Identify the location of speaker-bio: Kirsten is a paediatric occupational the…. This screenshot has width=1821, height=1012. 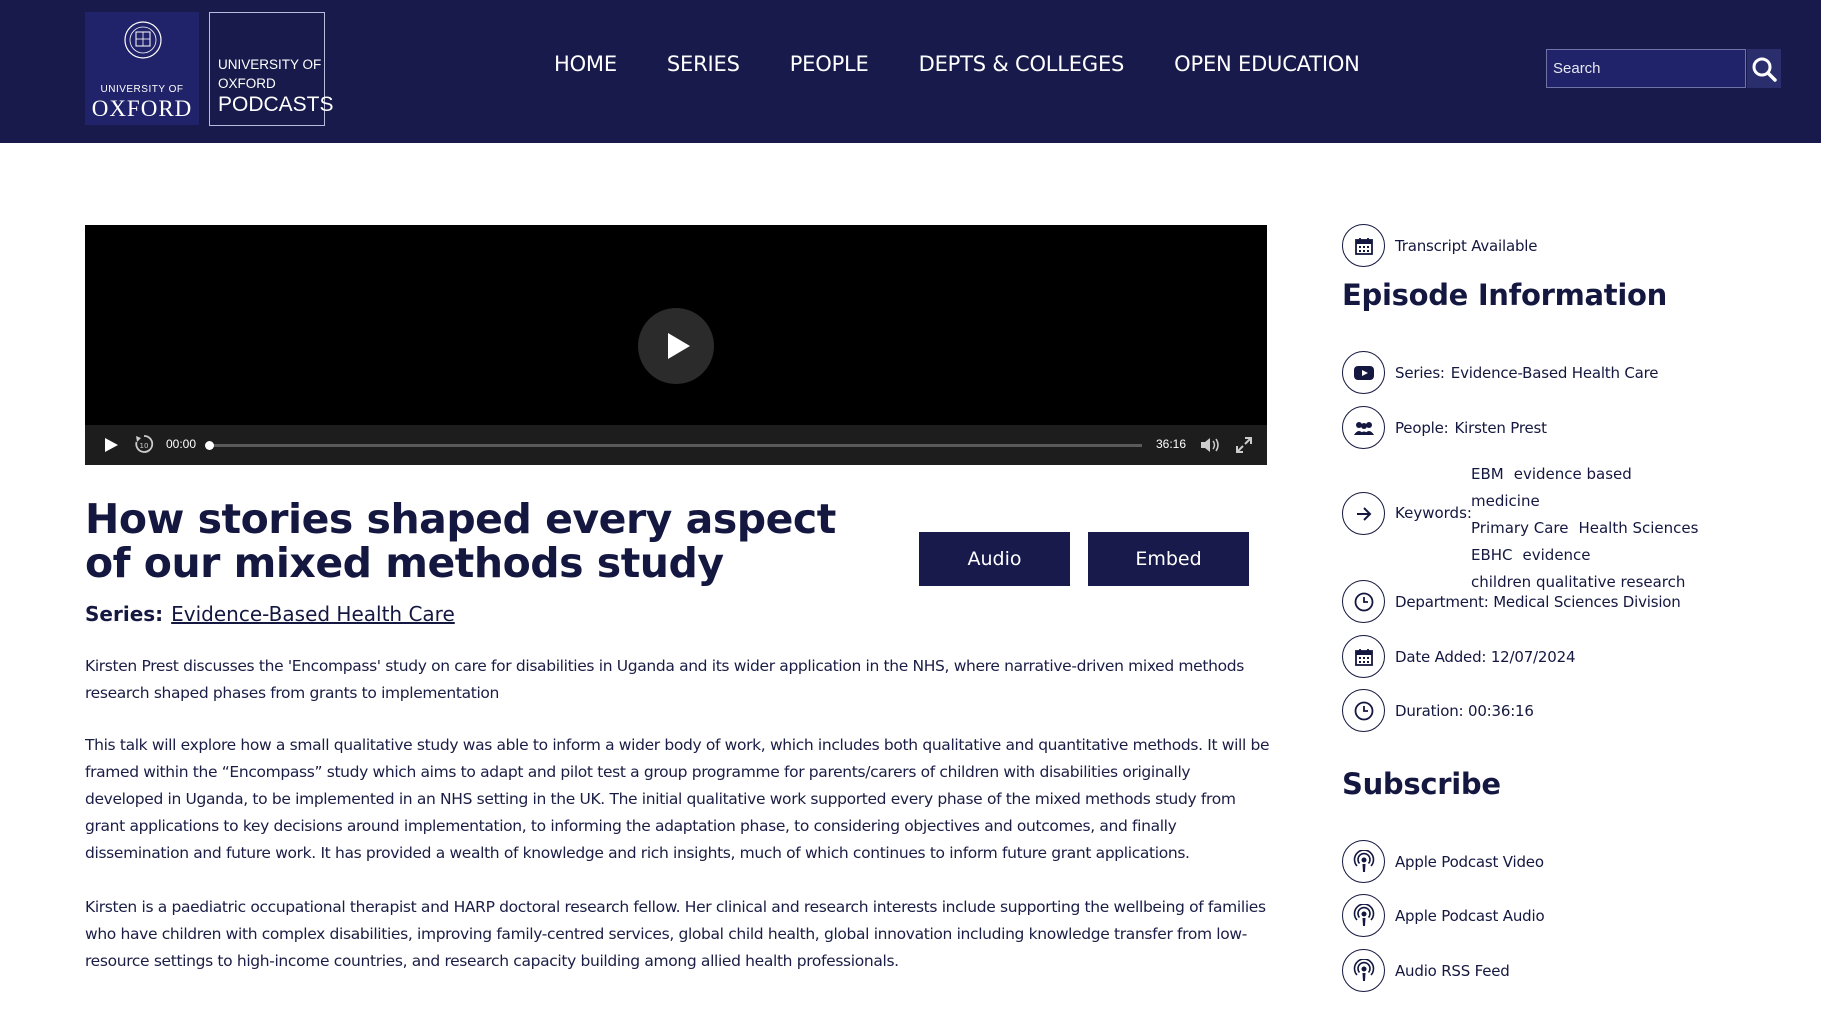
(675, 934).